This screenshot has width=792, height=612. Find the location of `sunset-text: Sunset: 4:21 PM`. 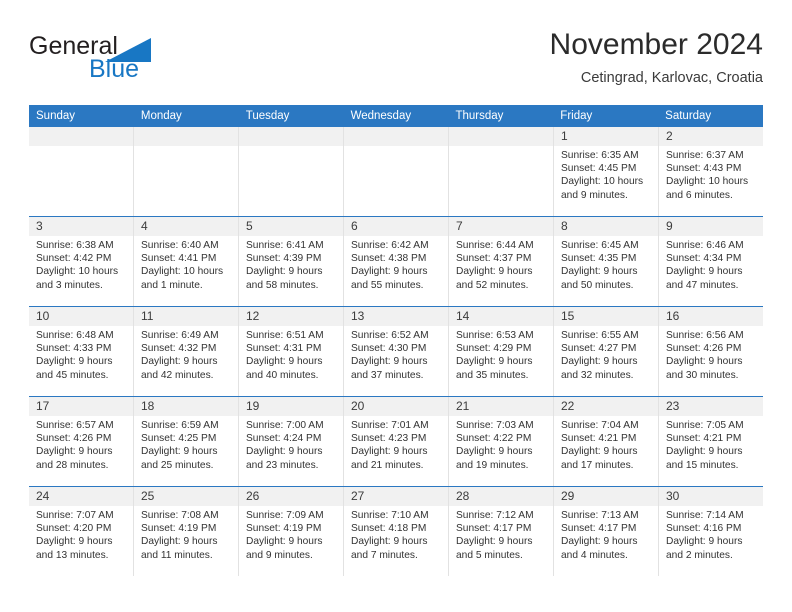

sunset-text: Sunset: 4:21 PM is located at coordinates (704, 439).